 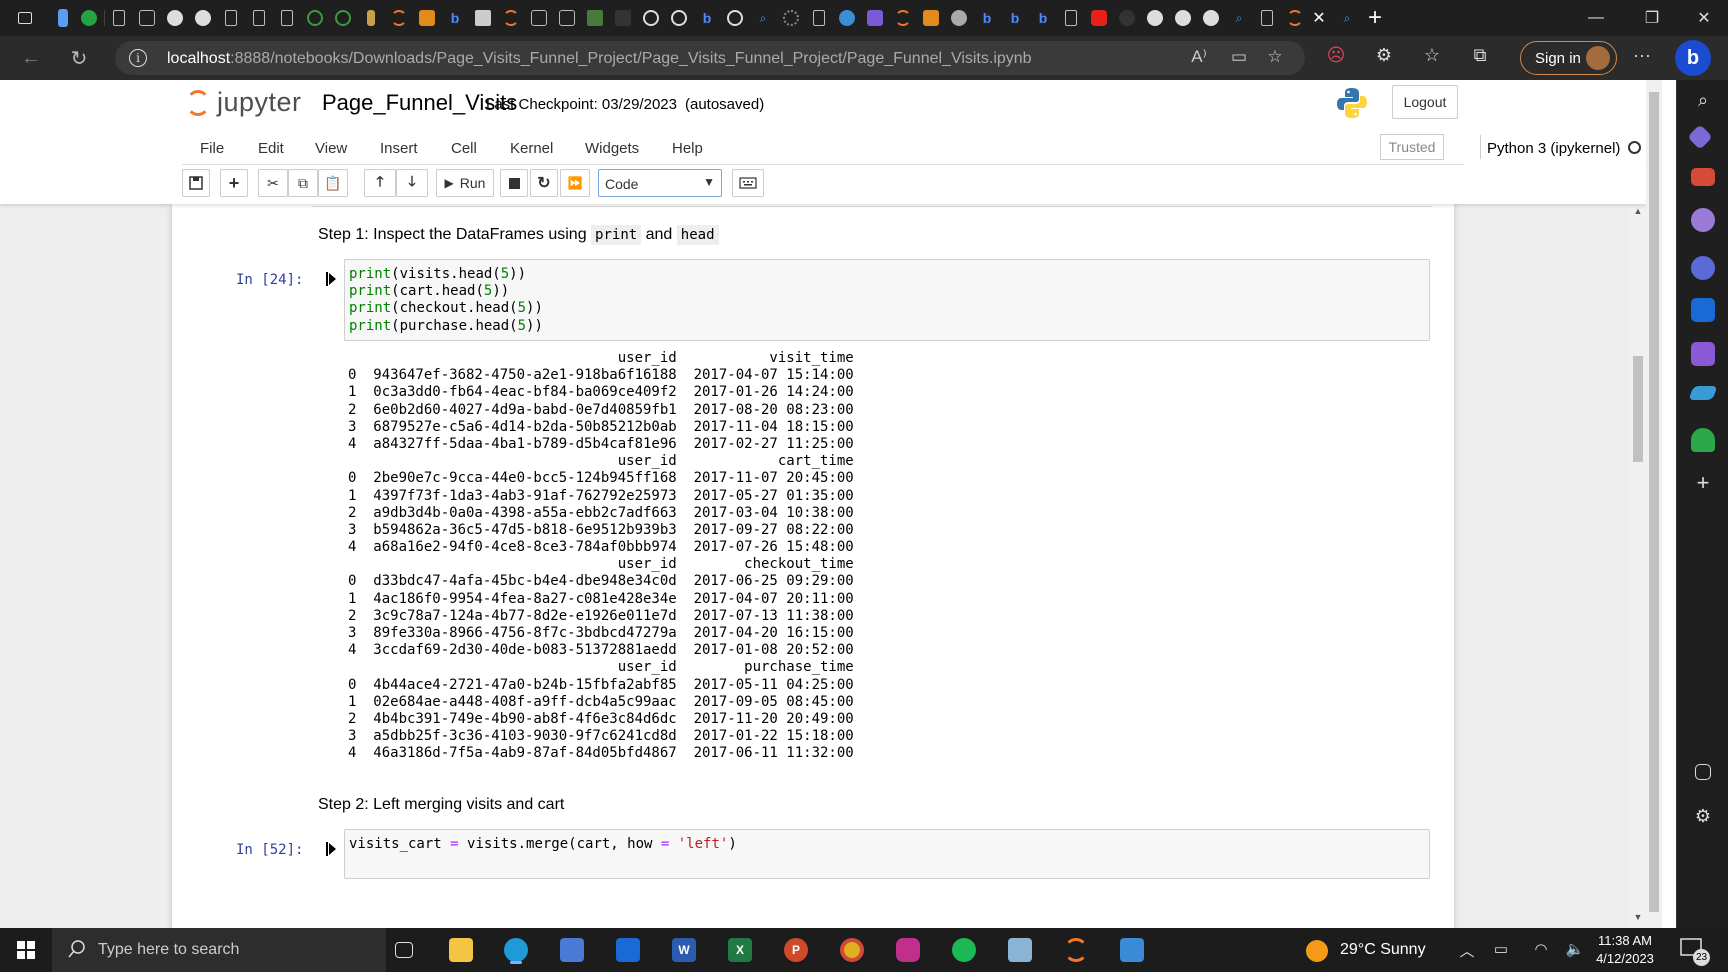 I want to click on taskbar-search: Type here to search, so click(x=219, y=950).